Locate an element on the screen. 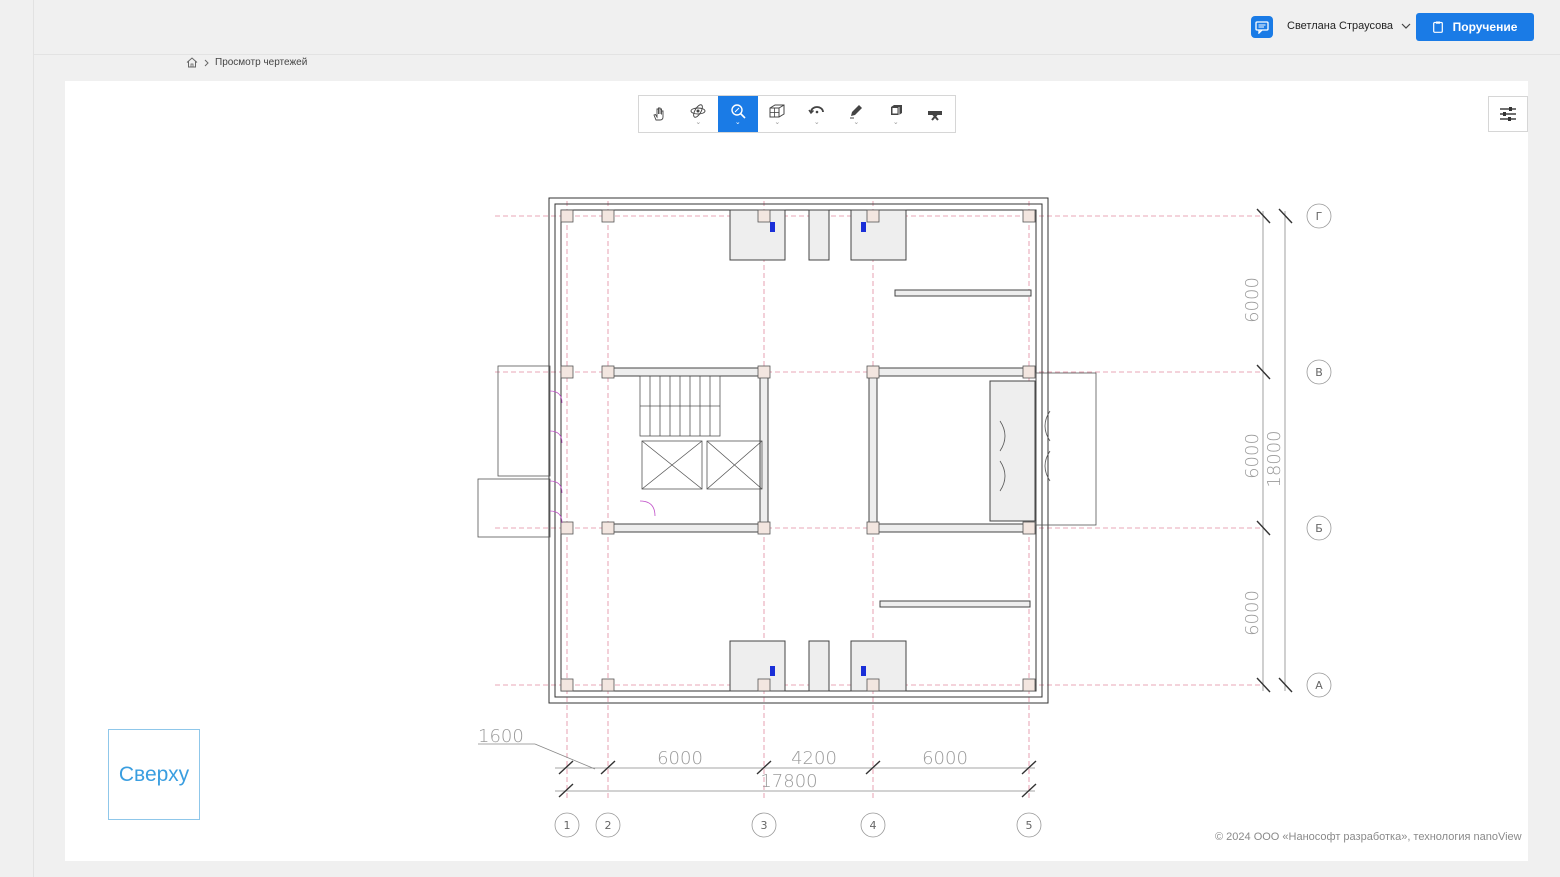  axis-label: А is located at coordinates (1319, 685).